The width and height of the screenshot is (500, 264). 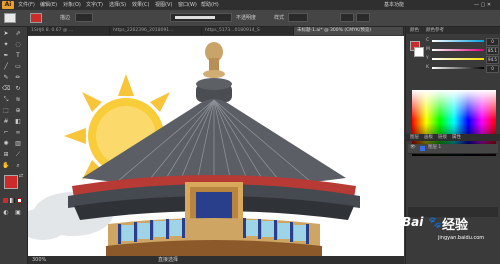 I want to click on slice-icon: ⟋, so click(x=18, y=155).